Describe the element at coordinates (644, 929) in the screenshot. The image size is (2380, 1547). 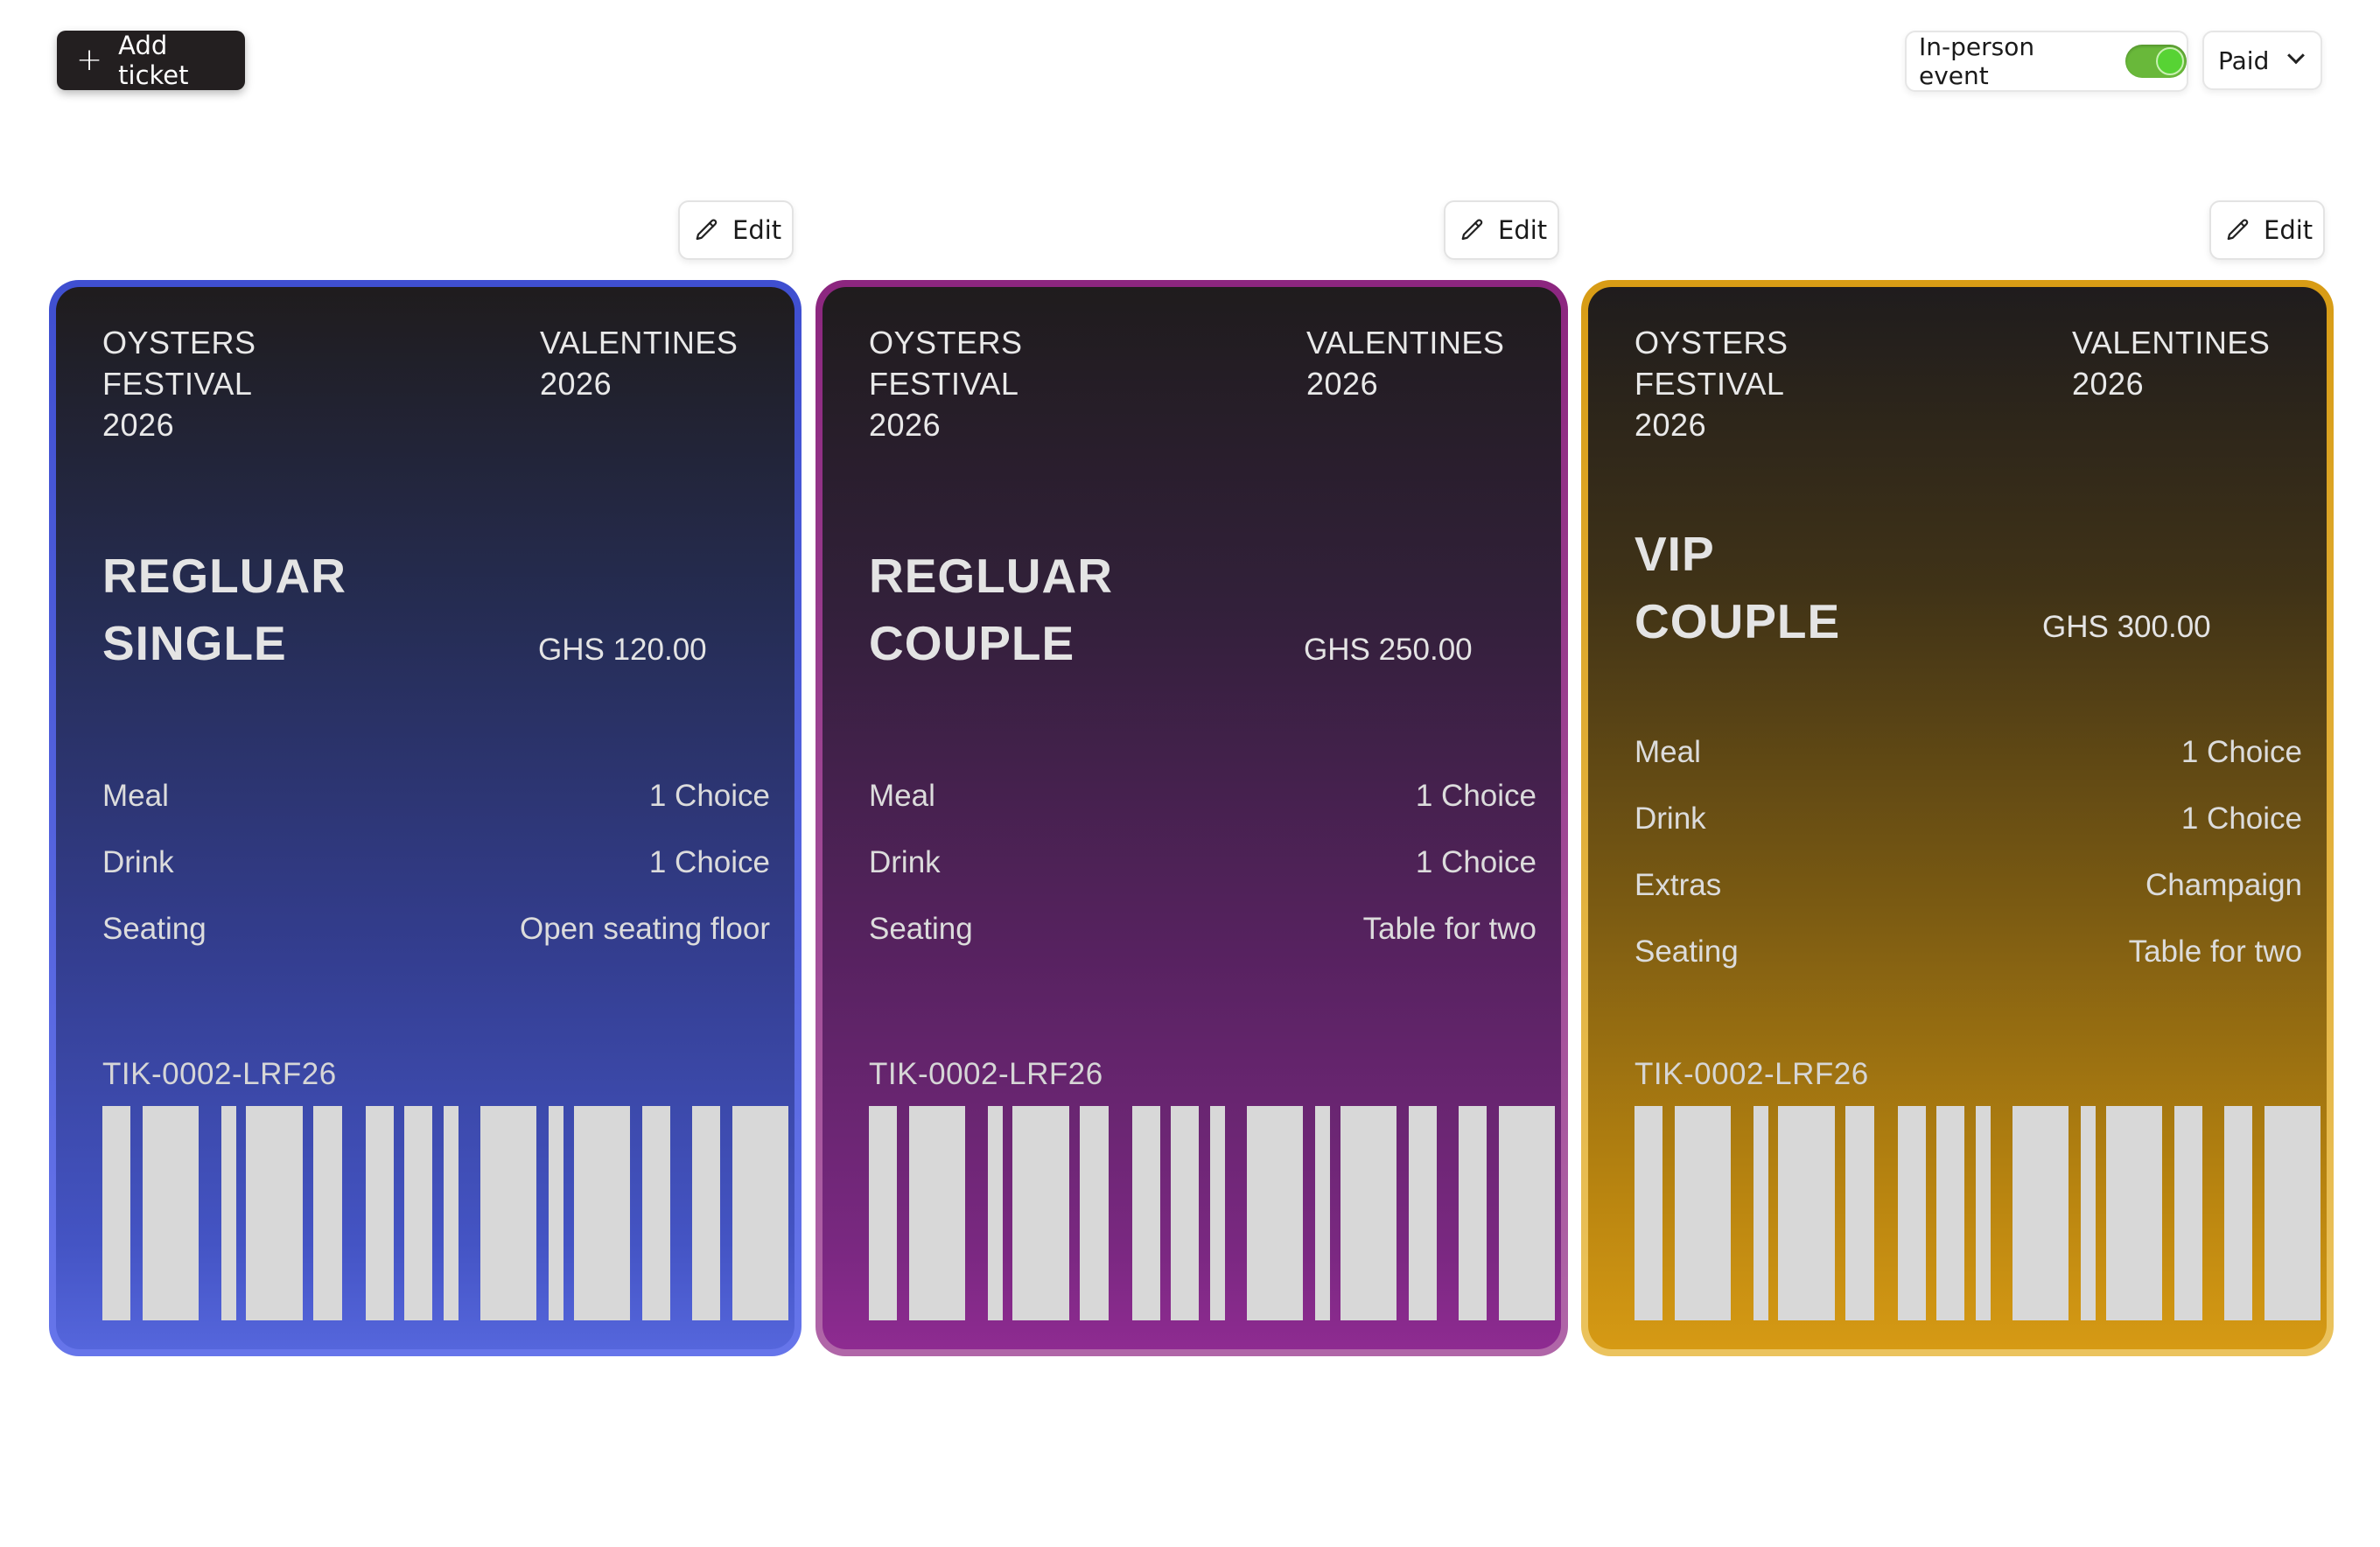
I see `detail-value: Open seating floor` at that location.